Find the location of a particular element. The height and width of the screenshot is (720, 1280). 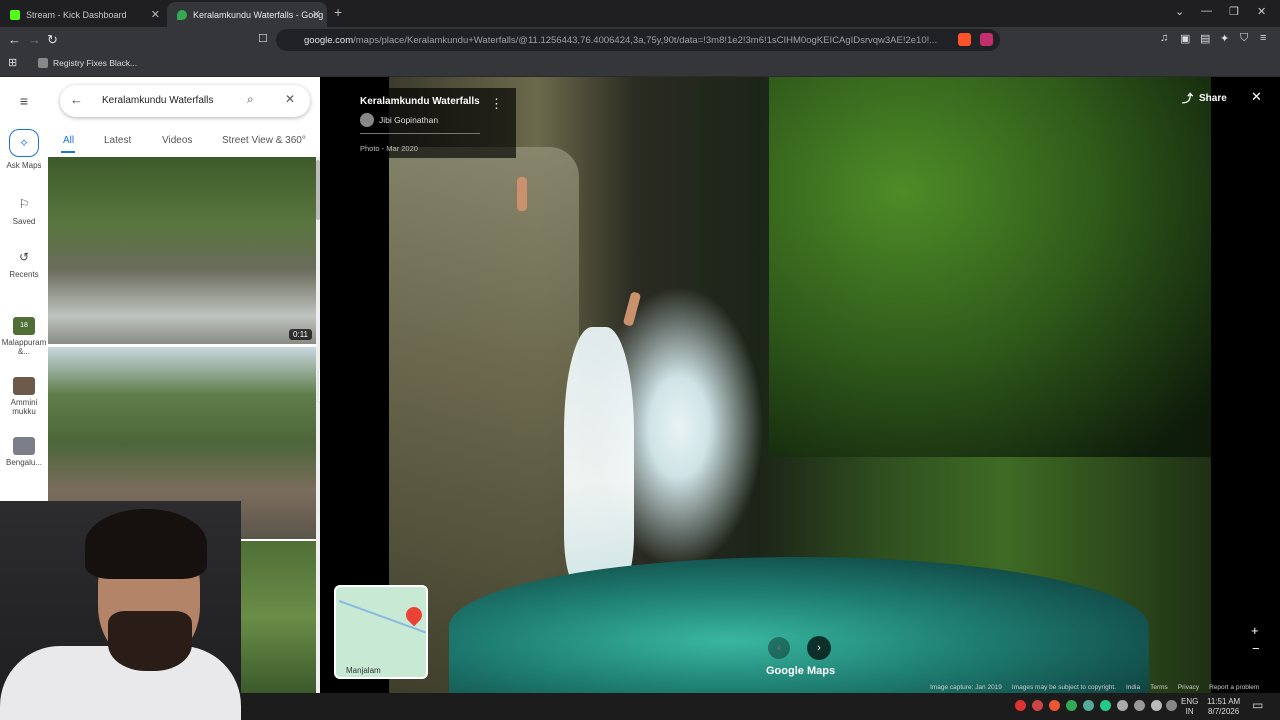

more-options-icon: ⋮ is located at coordinates (496, 104).